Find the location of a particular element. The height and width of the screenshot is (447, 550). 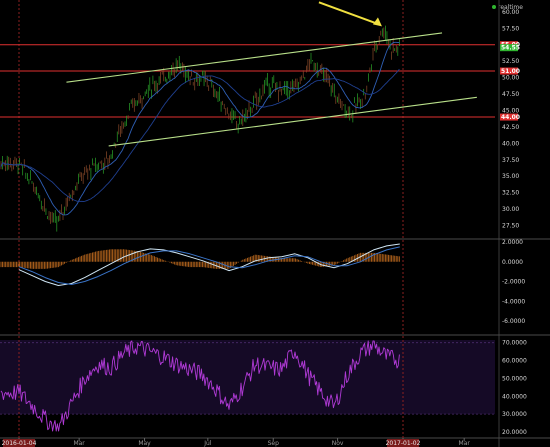

price-level-label: 54.55 is located at coordinates (510, 48).